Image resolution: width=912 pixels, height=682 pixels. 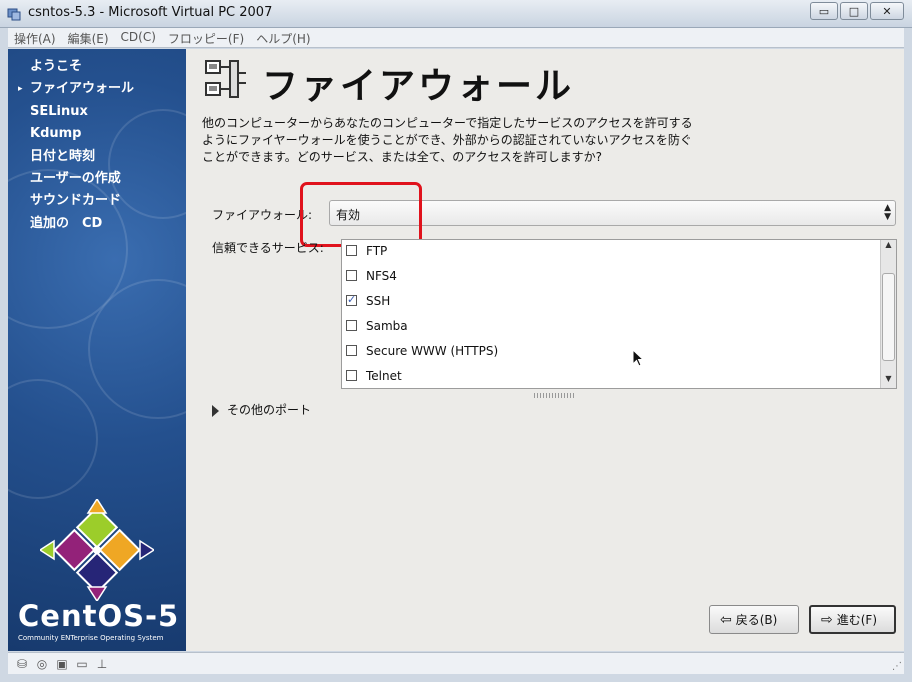 I want to click on menu-floppy: フロッピー(F), so click(x=206, y=37).